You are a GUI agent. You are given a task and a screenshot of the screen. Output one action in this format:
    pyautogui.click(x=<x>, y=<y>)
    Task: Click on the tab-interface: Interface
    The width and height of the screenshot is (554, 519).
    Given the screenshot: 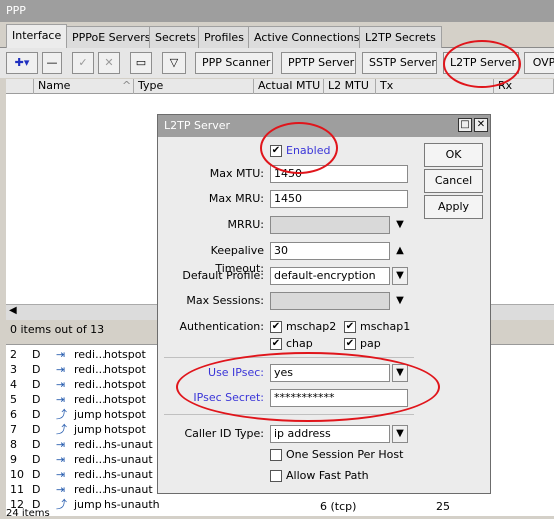 What is the action you would take?
    pyautogui.click(x=37, y=36)
    